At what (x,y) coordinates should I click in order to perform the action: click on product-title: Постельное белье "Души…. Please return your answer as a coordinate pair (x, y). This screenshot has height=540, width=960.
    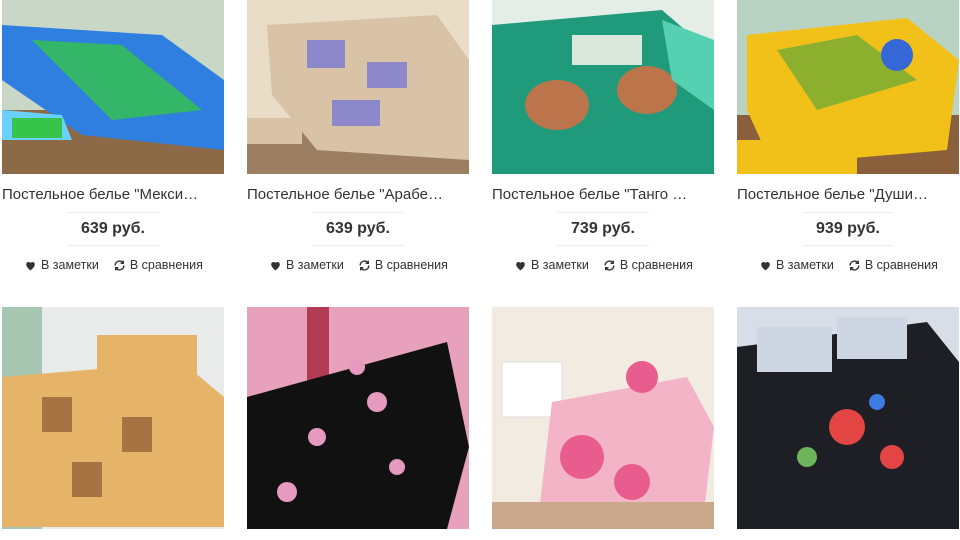
    Looking at the image, I should click on (848, 194).